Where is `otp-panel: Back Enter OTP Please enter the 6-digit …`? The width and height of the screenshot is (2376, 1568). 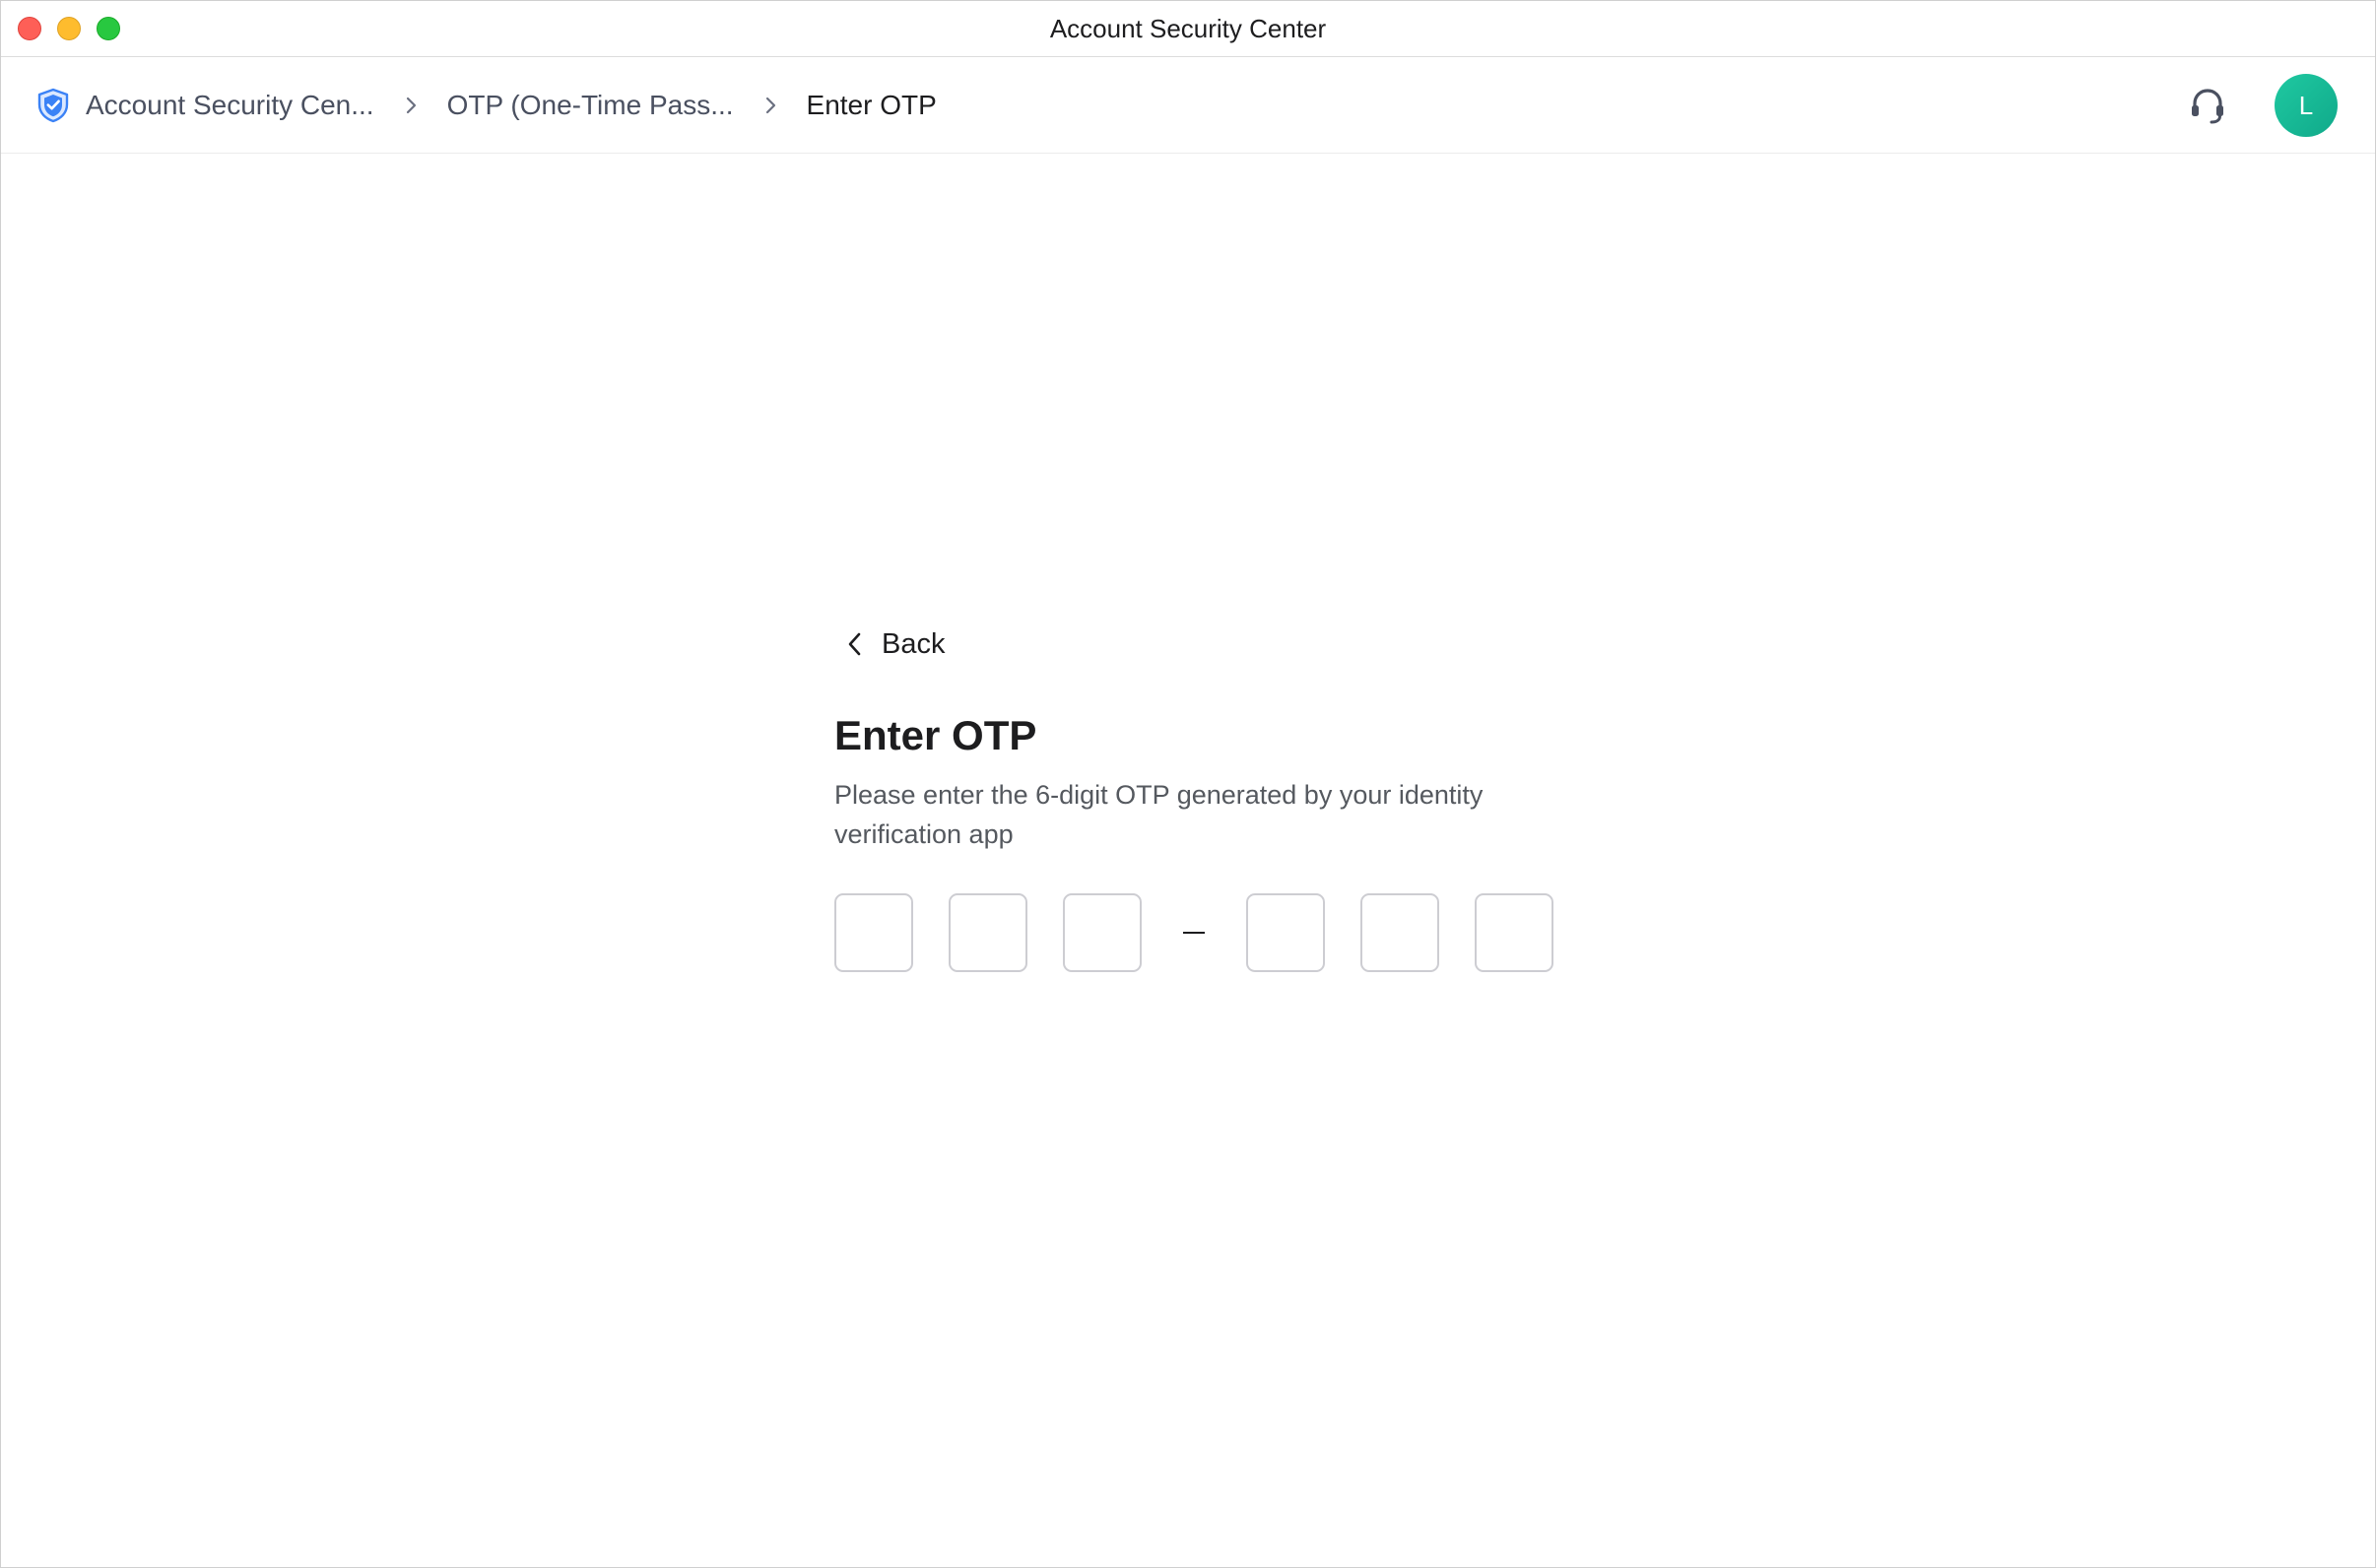 otp-panel: Back Enter OTP Please enter the 6-digit … is located at coordinates (1193, 797).